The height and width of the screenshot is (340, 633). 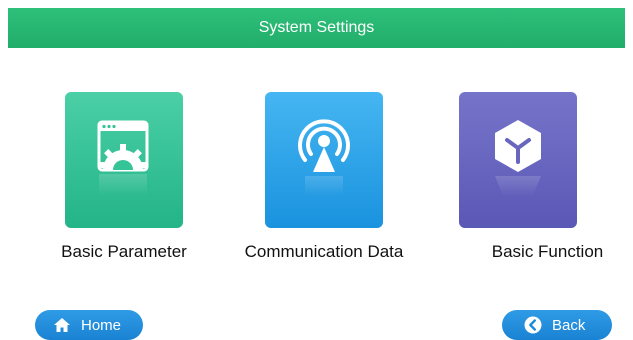 I want to click on basic-function-label: Basic Function, so click(x=547, y=251).